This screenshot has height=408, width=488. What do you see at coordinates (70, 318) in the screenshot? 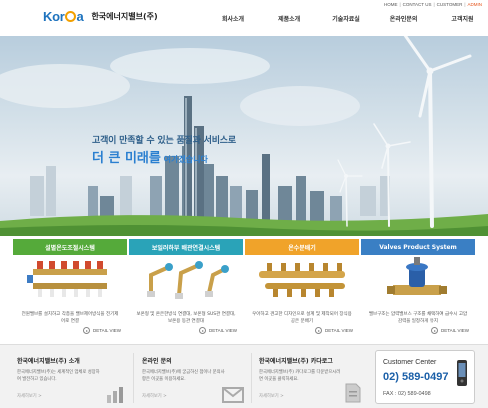
I see `product-desc: 전원밸브를 설치하고 각층을 밸브제어방식을 전기제어로 연결` at bounding box center [70, 318].